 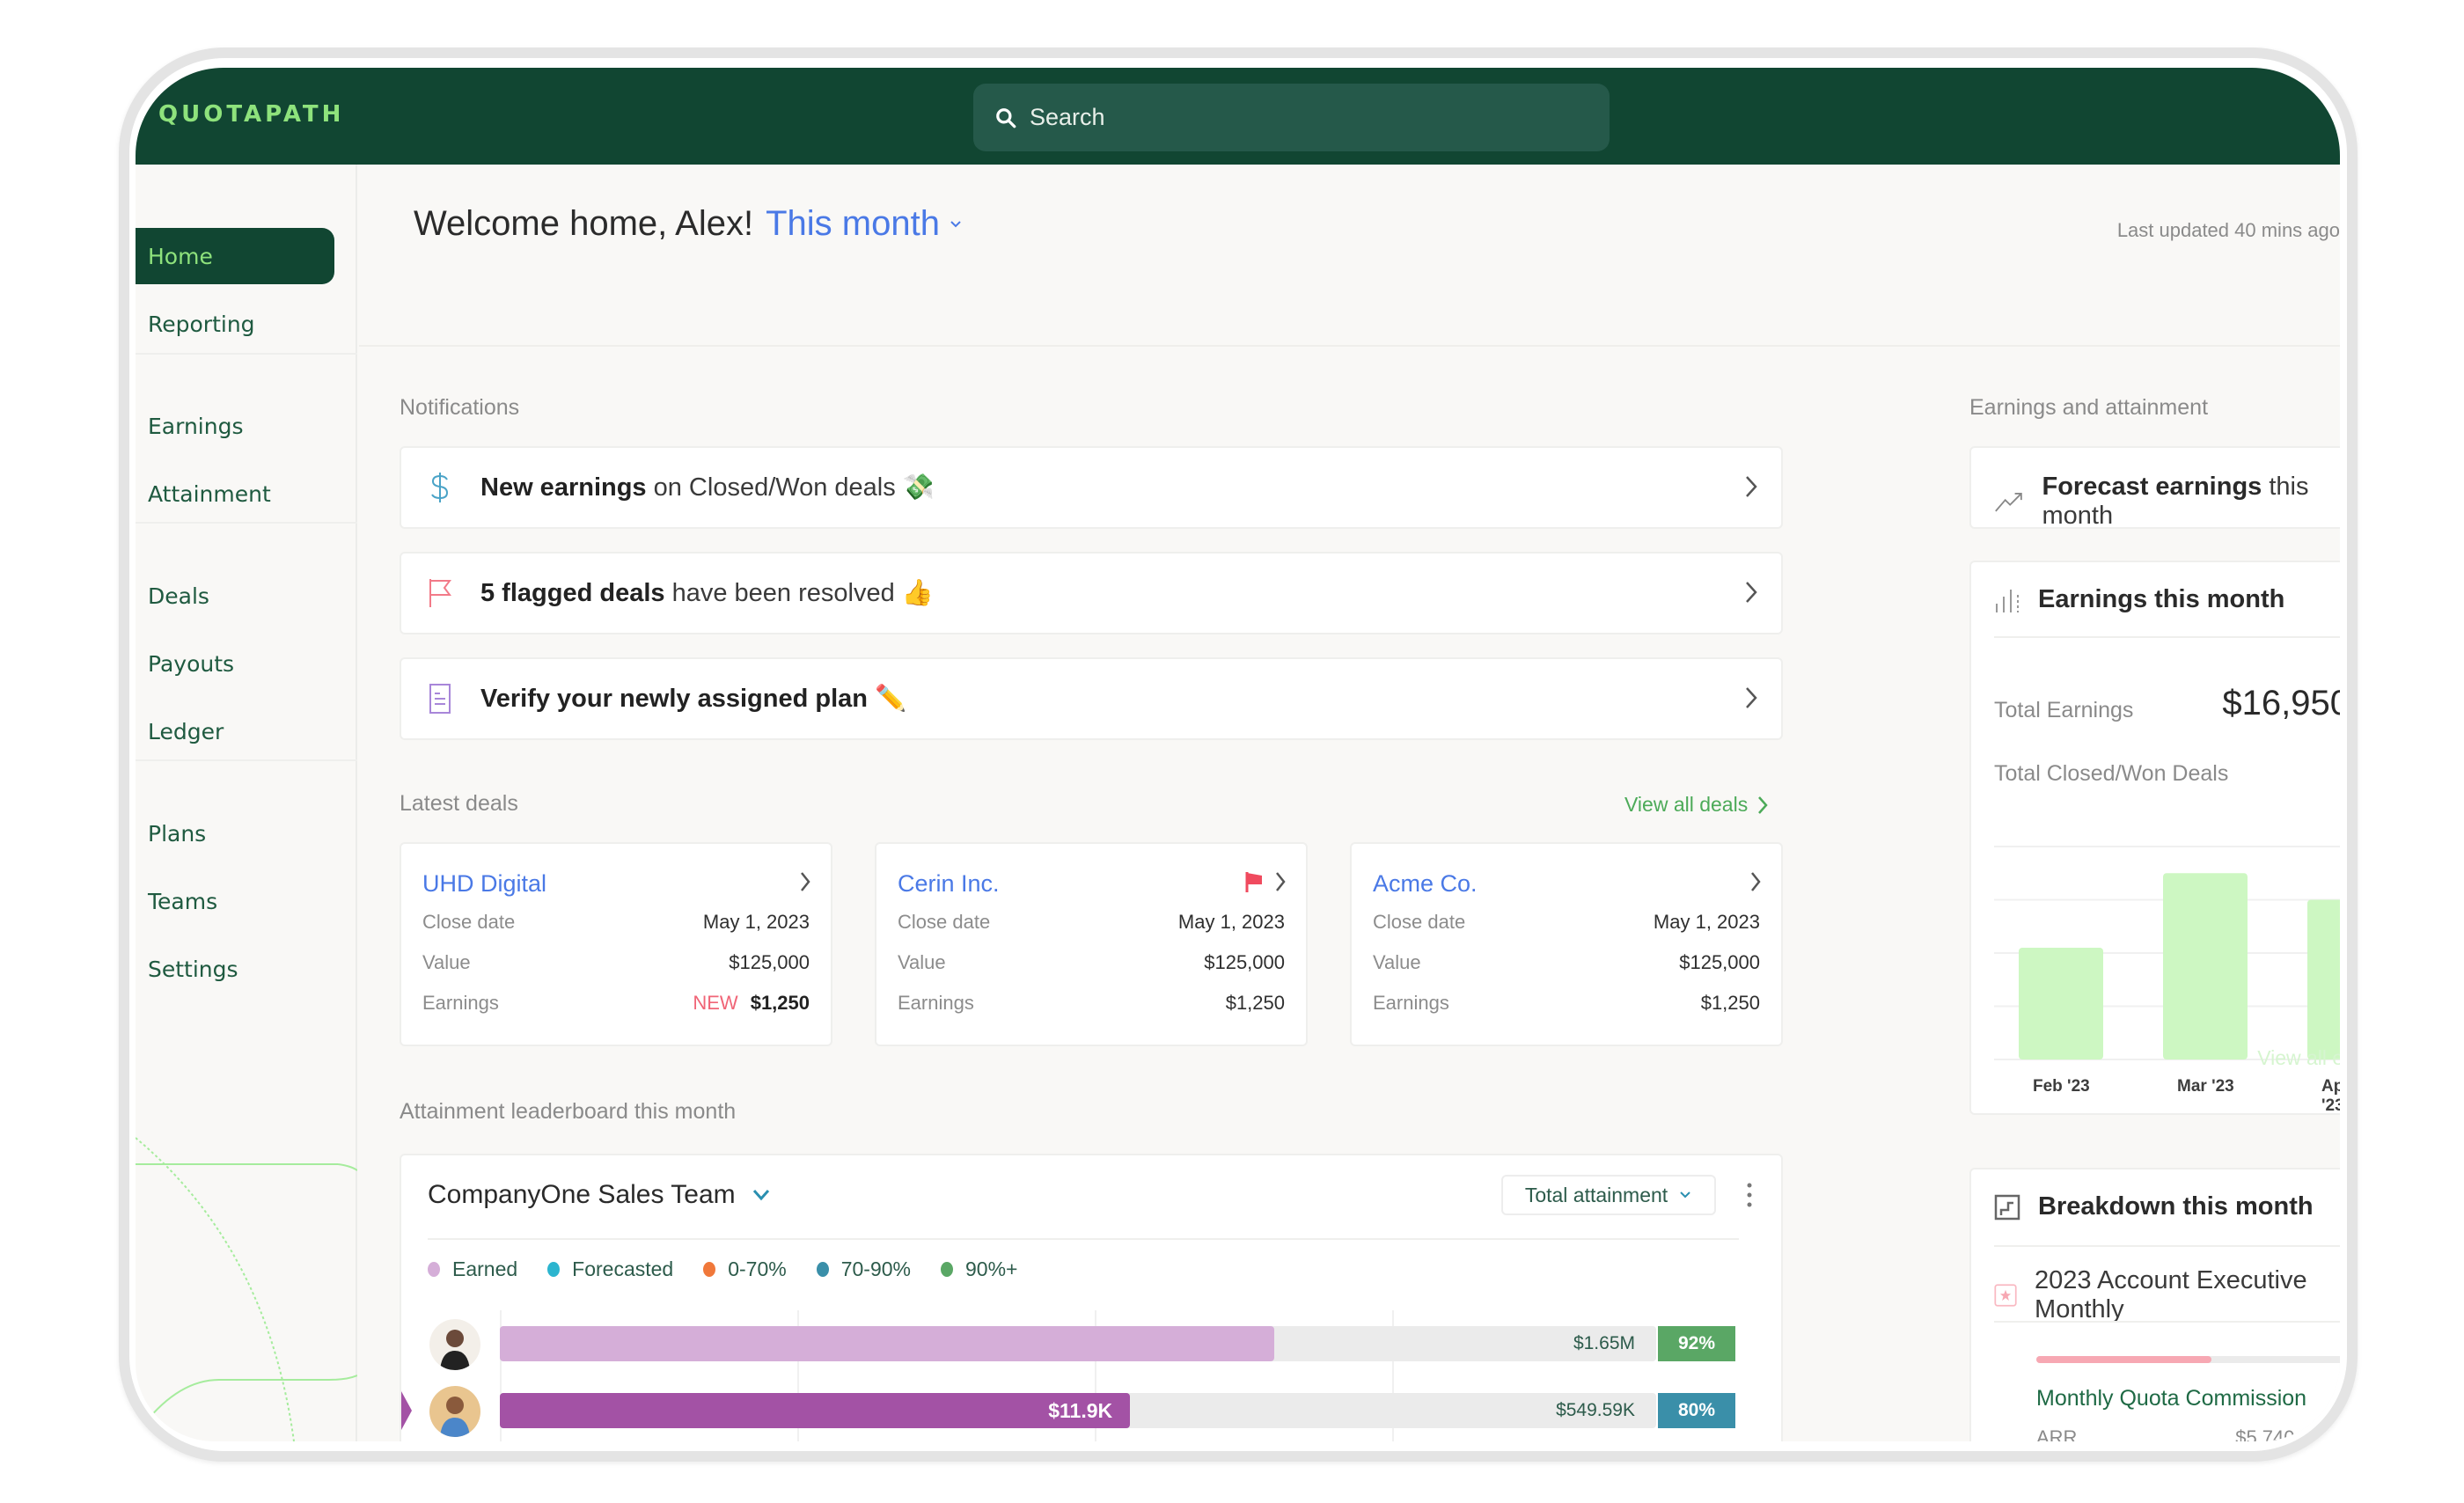 I want to click on forecast-title: Forecast earnings this month, so click(x=2167, y=502).